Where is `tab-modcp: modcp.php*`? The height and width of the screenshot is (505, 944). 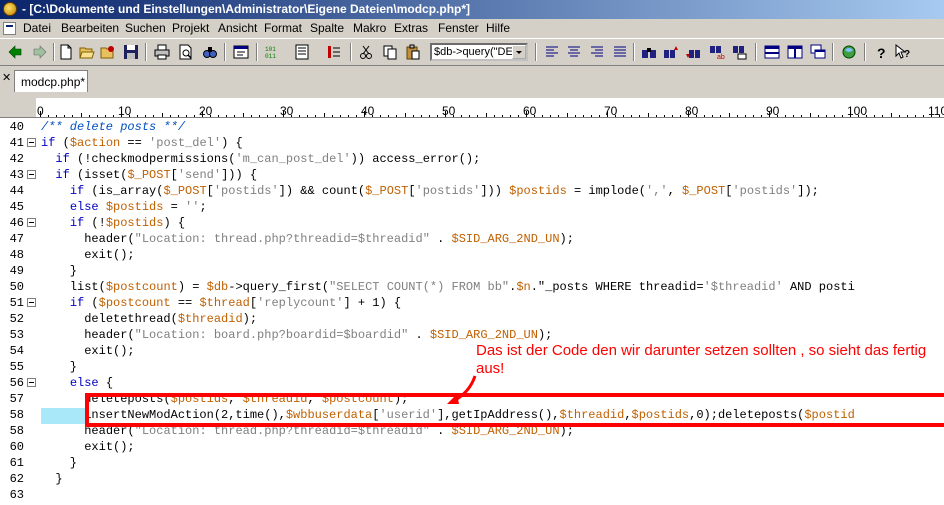 tab-modcp: modcp.php* is located at coordinates (51, 81).